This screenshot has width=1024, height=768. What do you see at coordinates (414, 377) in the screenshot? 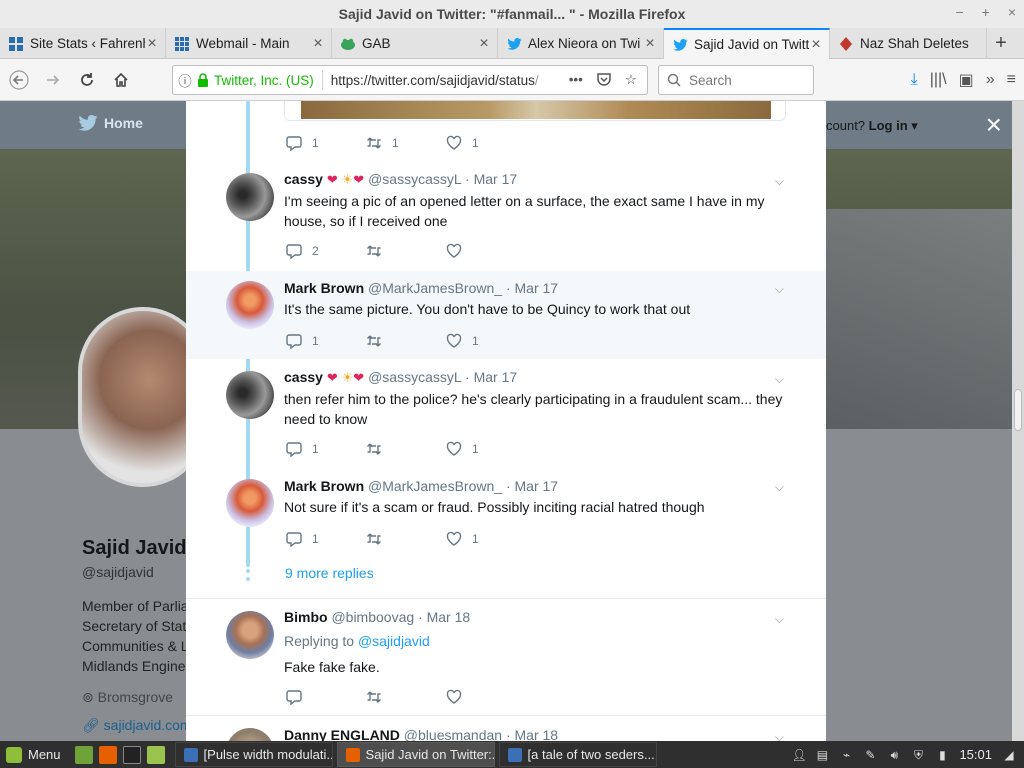
I see `author-handle: @sassycassyL` at bounding box center [414, 377].